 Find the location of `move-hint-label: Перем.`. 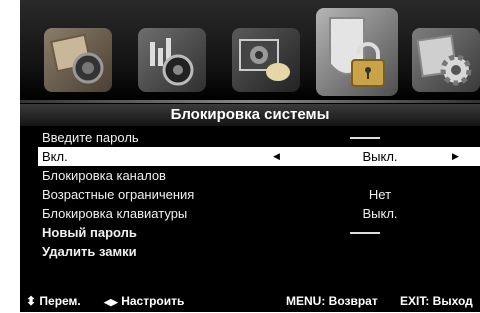

move-hint-label: Перем. is located at coordinates (60, 301).